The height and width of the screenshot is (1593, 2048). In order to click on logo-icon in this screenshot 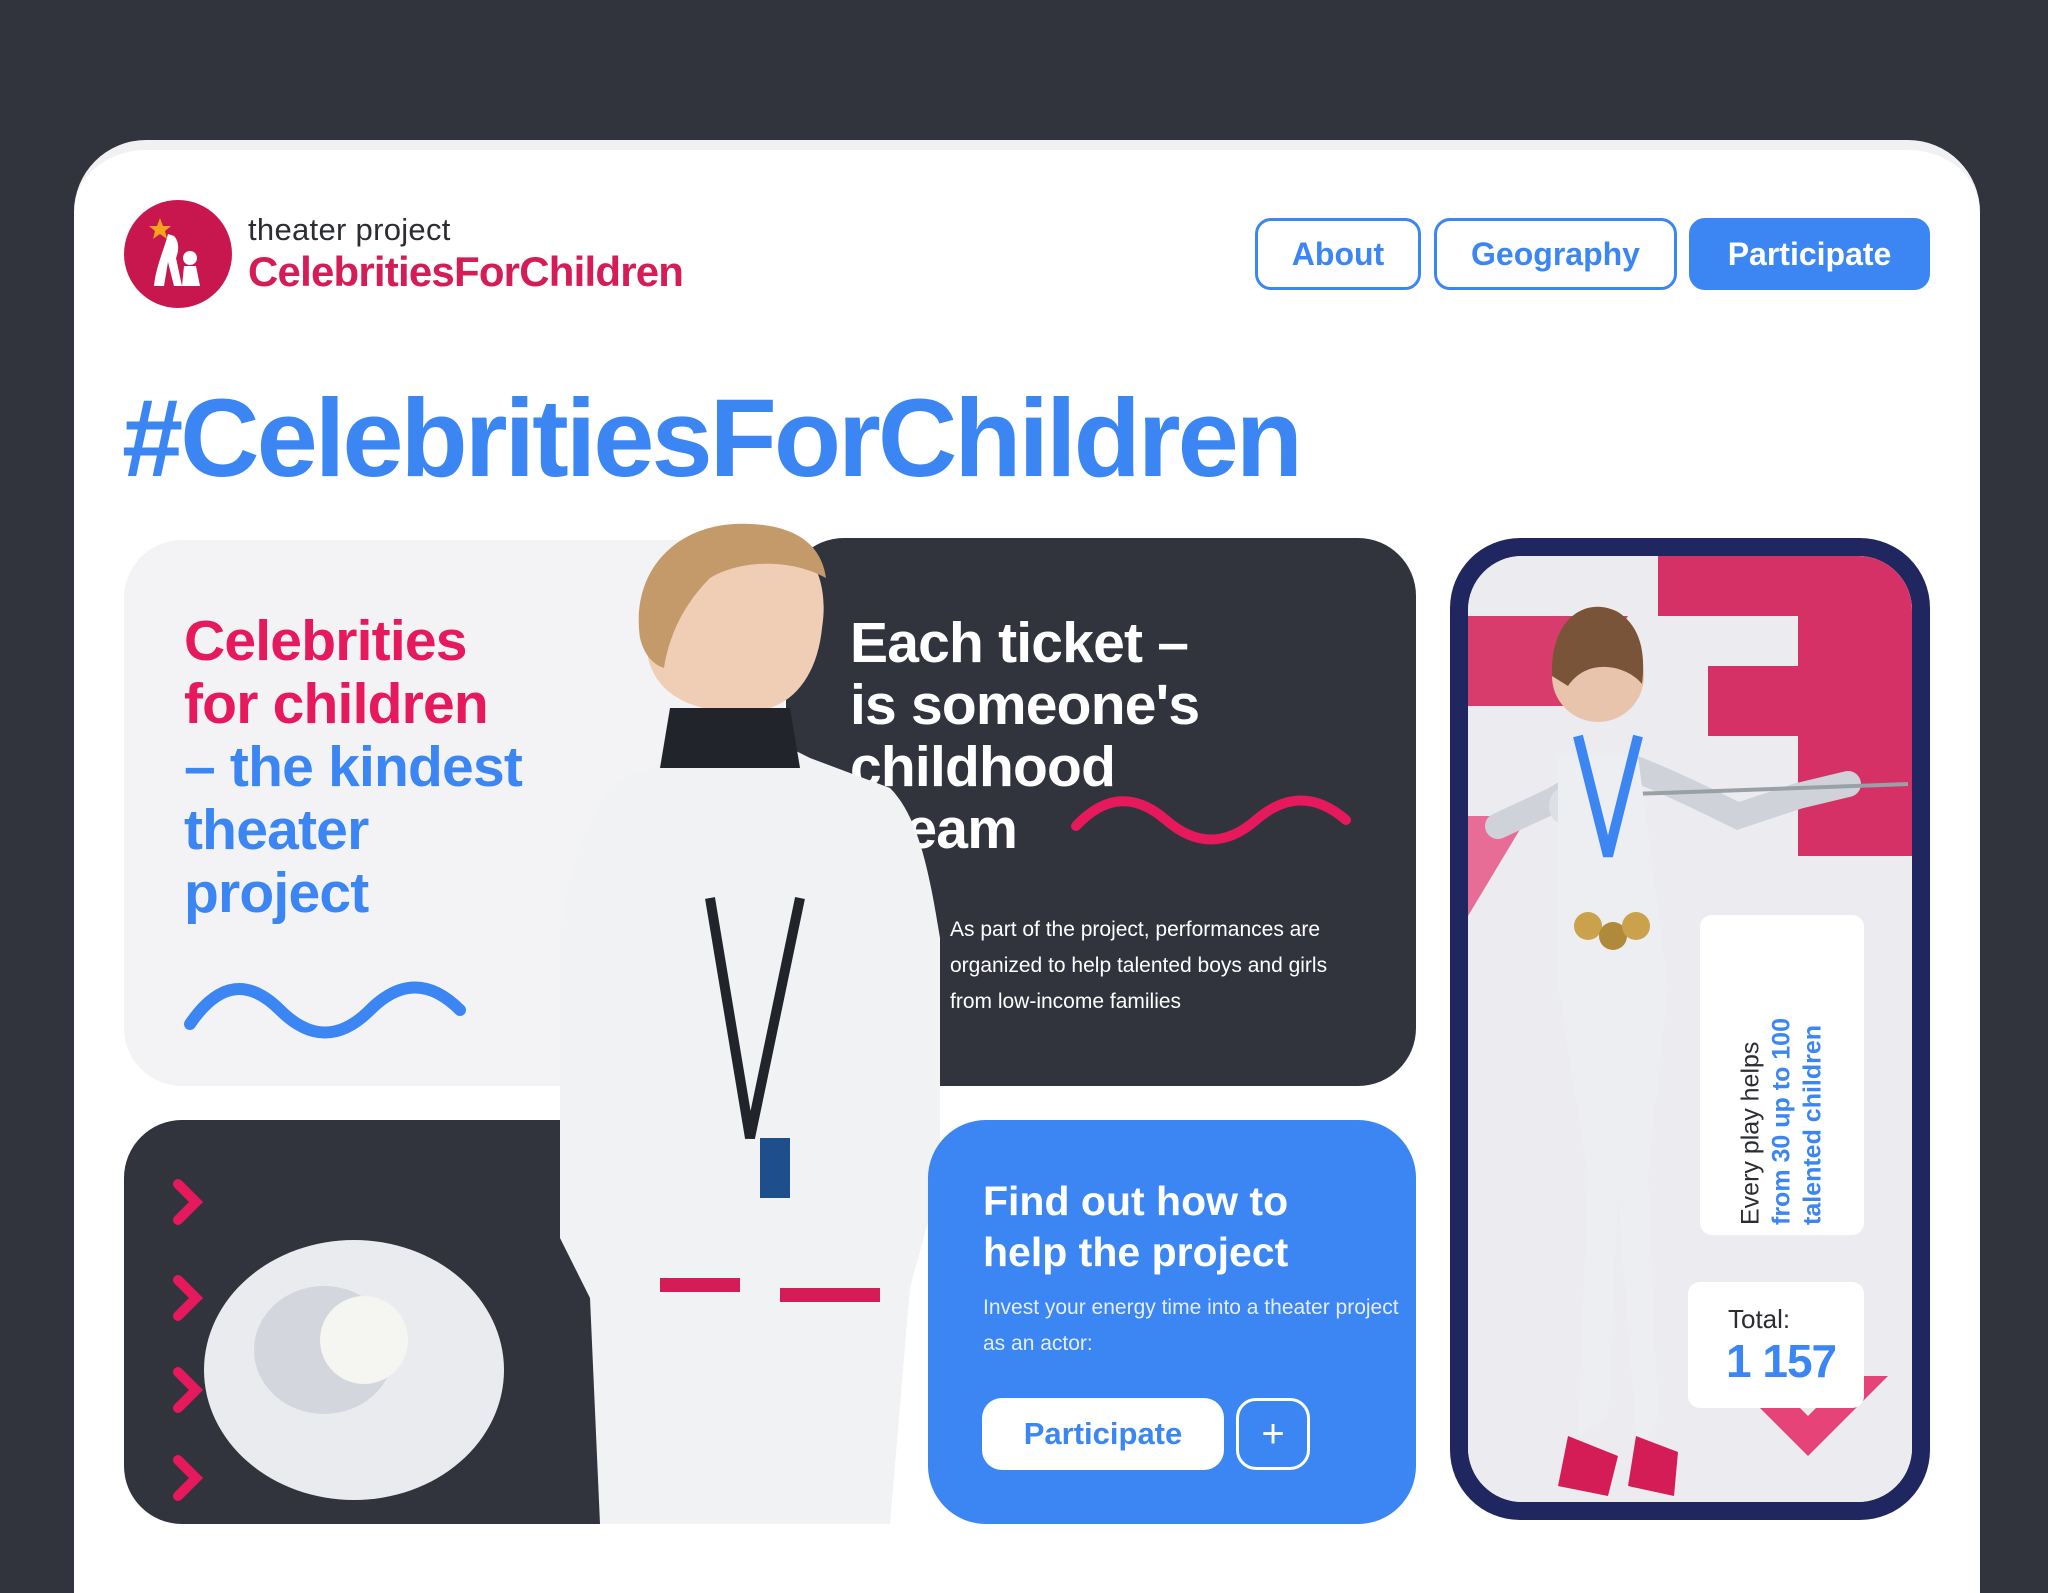, I will do `click(178, 254)`.